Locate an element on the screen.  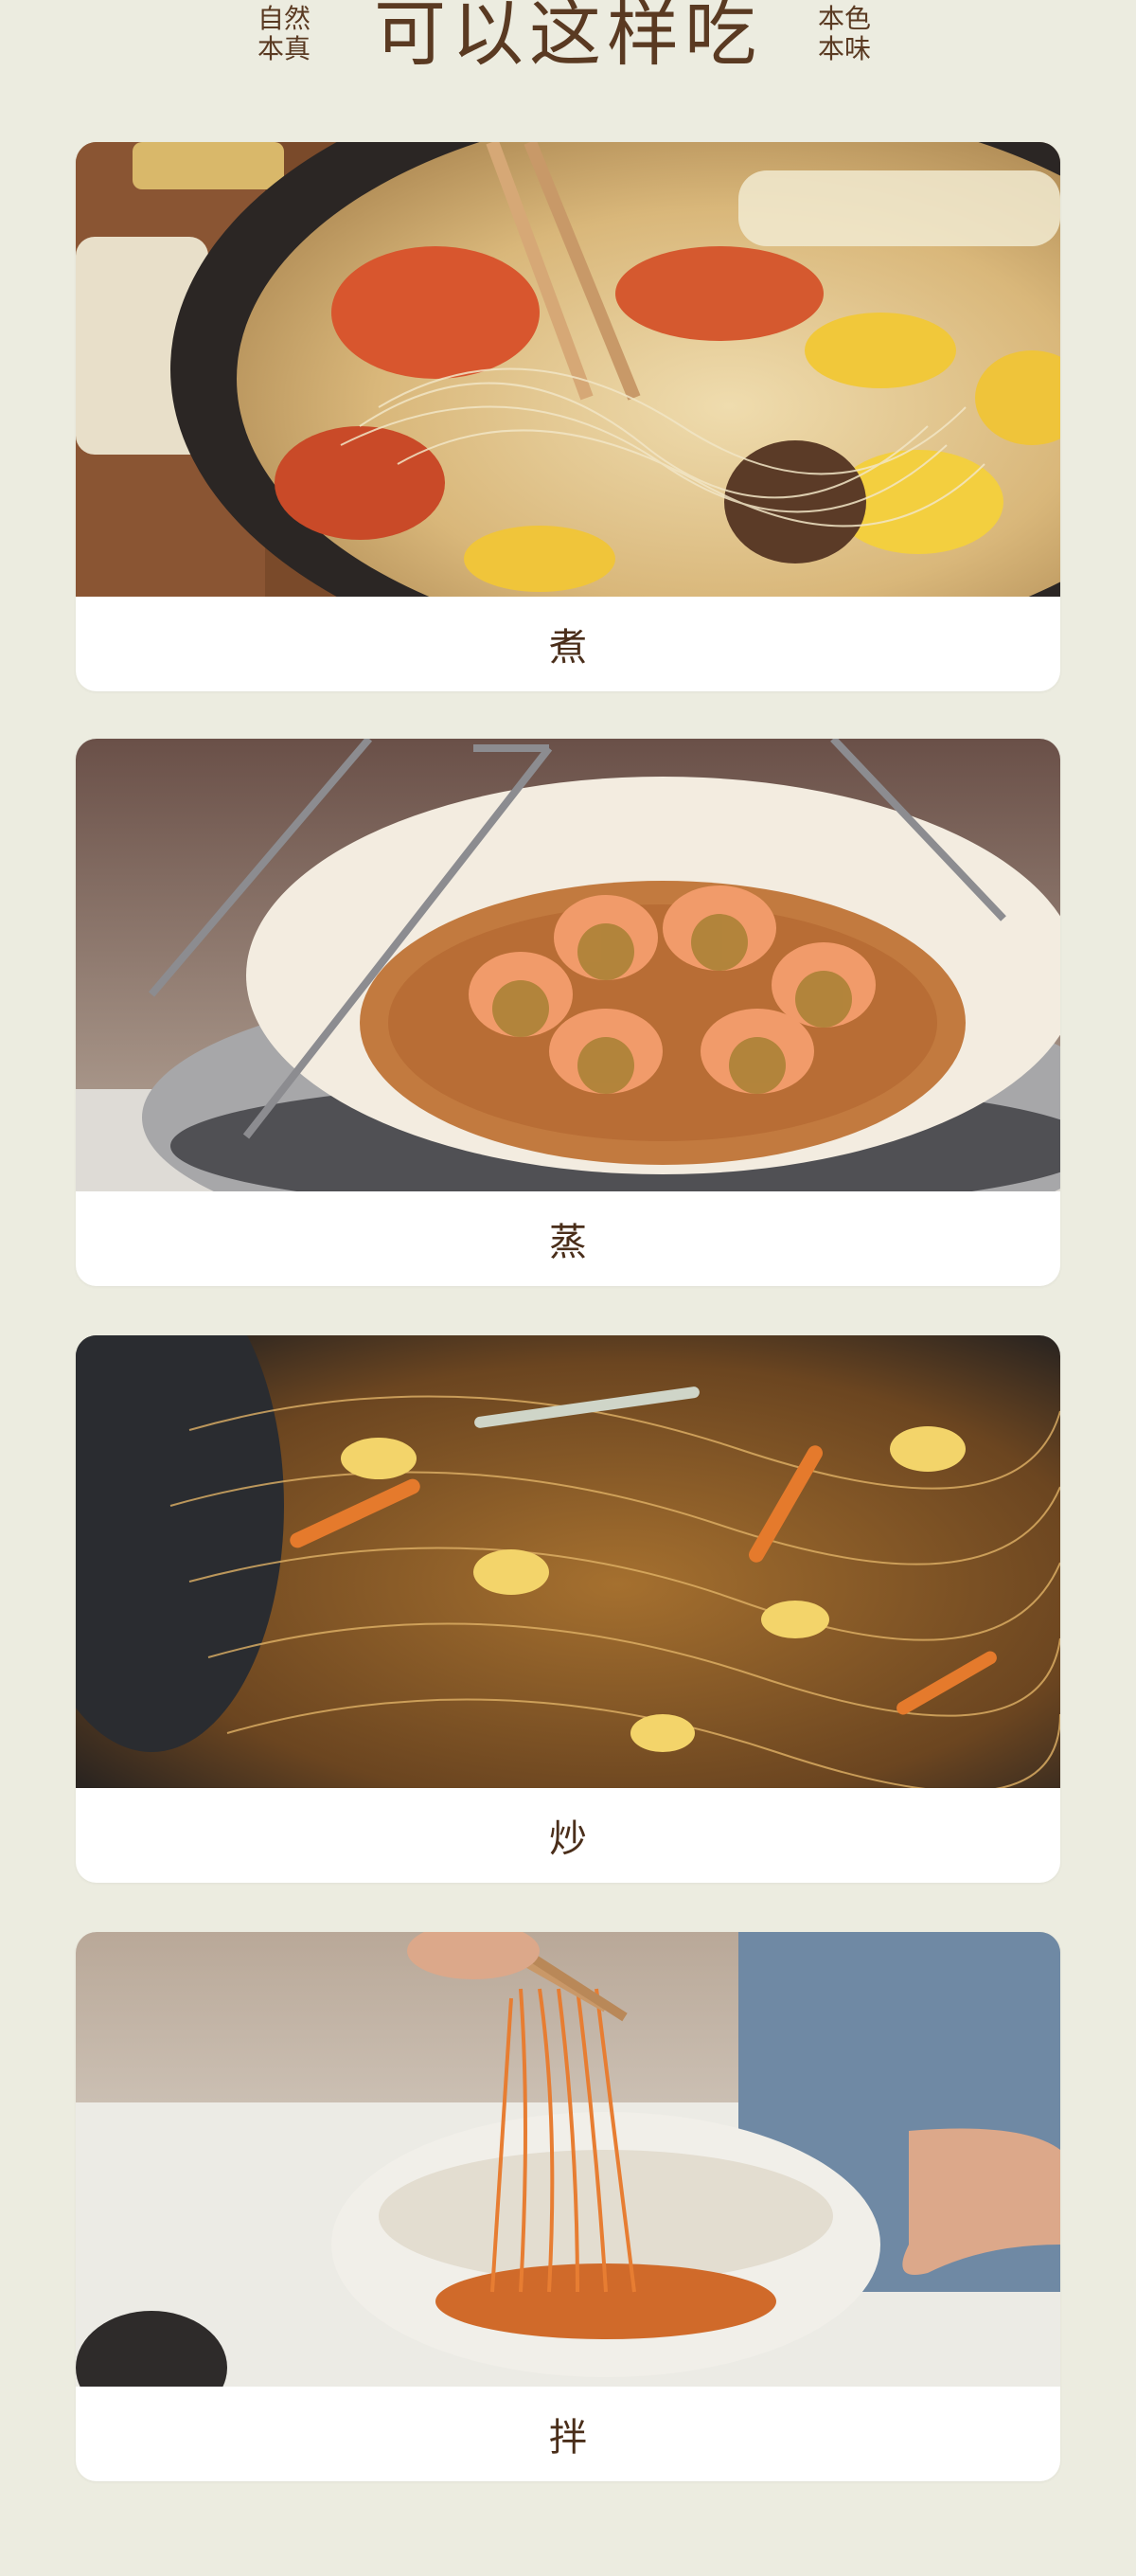
tagline-right-line1: 本色 is located at coordinates (845, 18).